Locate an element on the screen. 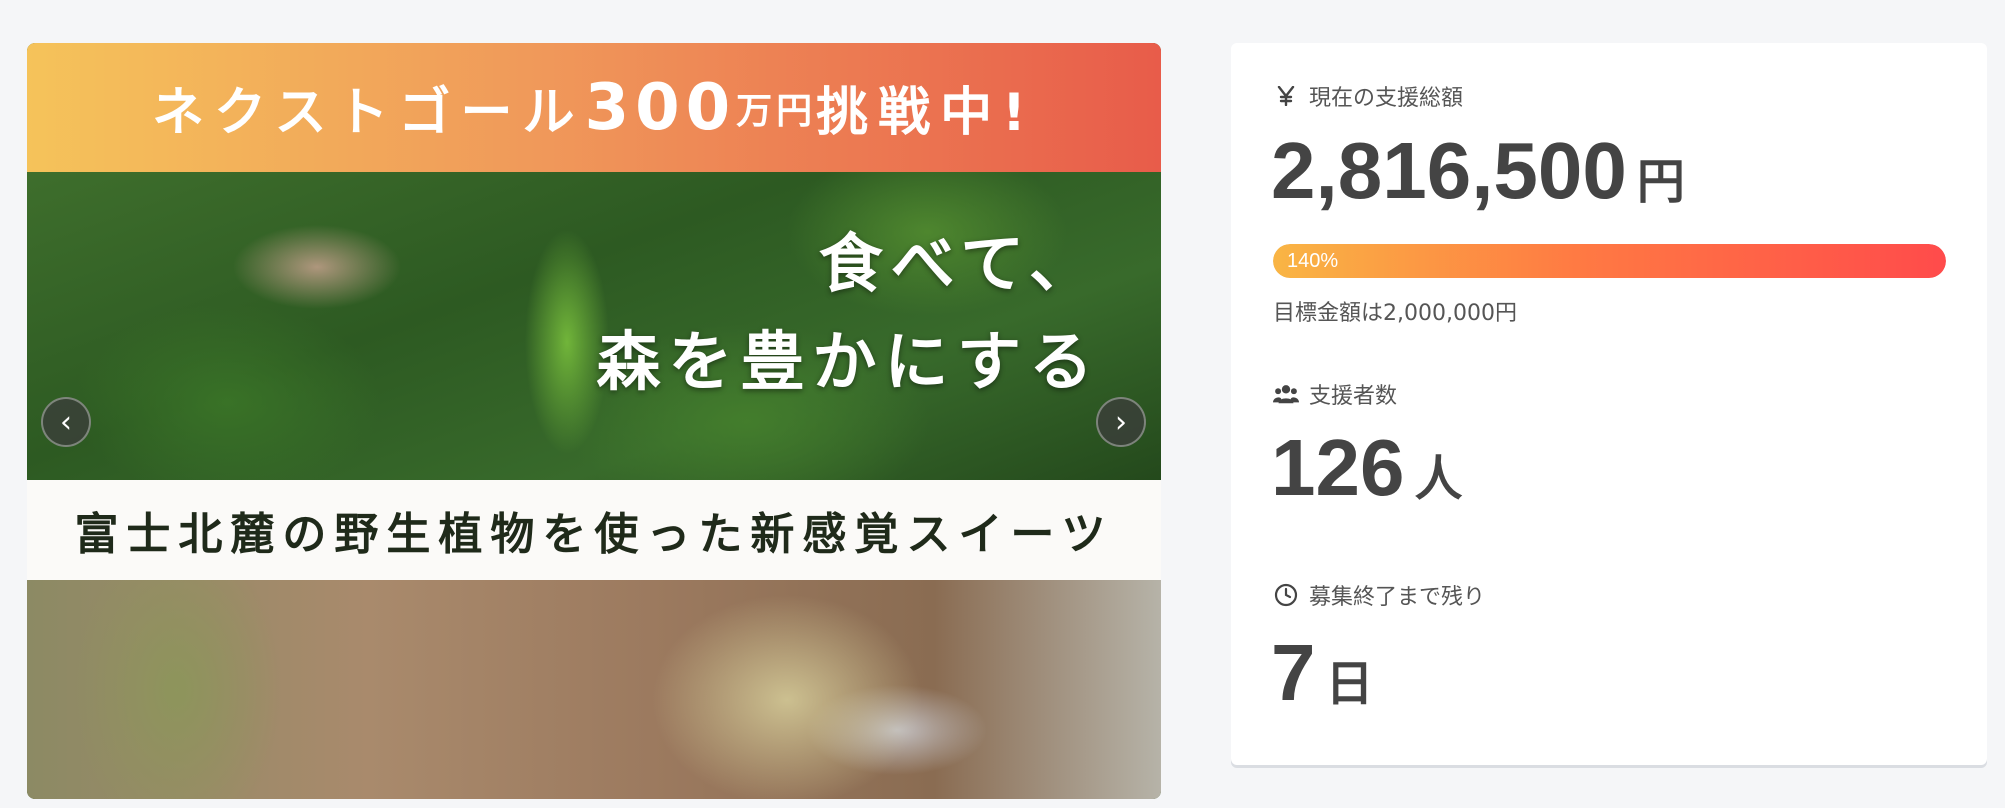  chevron-left-icon: ‹ is located at coordinates (66, 422).